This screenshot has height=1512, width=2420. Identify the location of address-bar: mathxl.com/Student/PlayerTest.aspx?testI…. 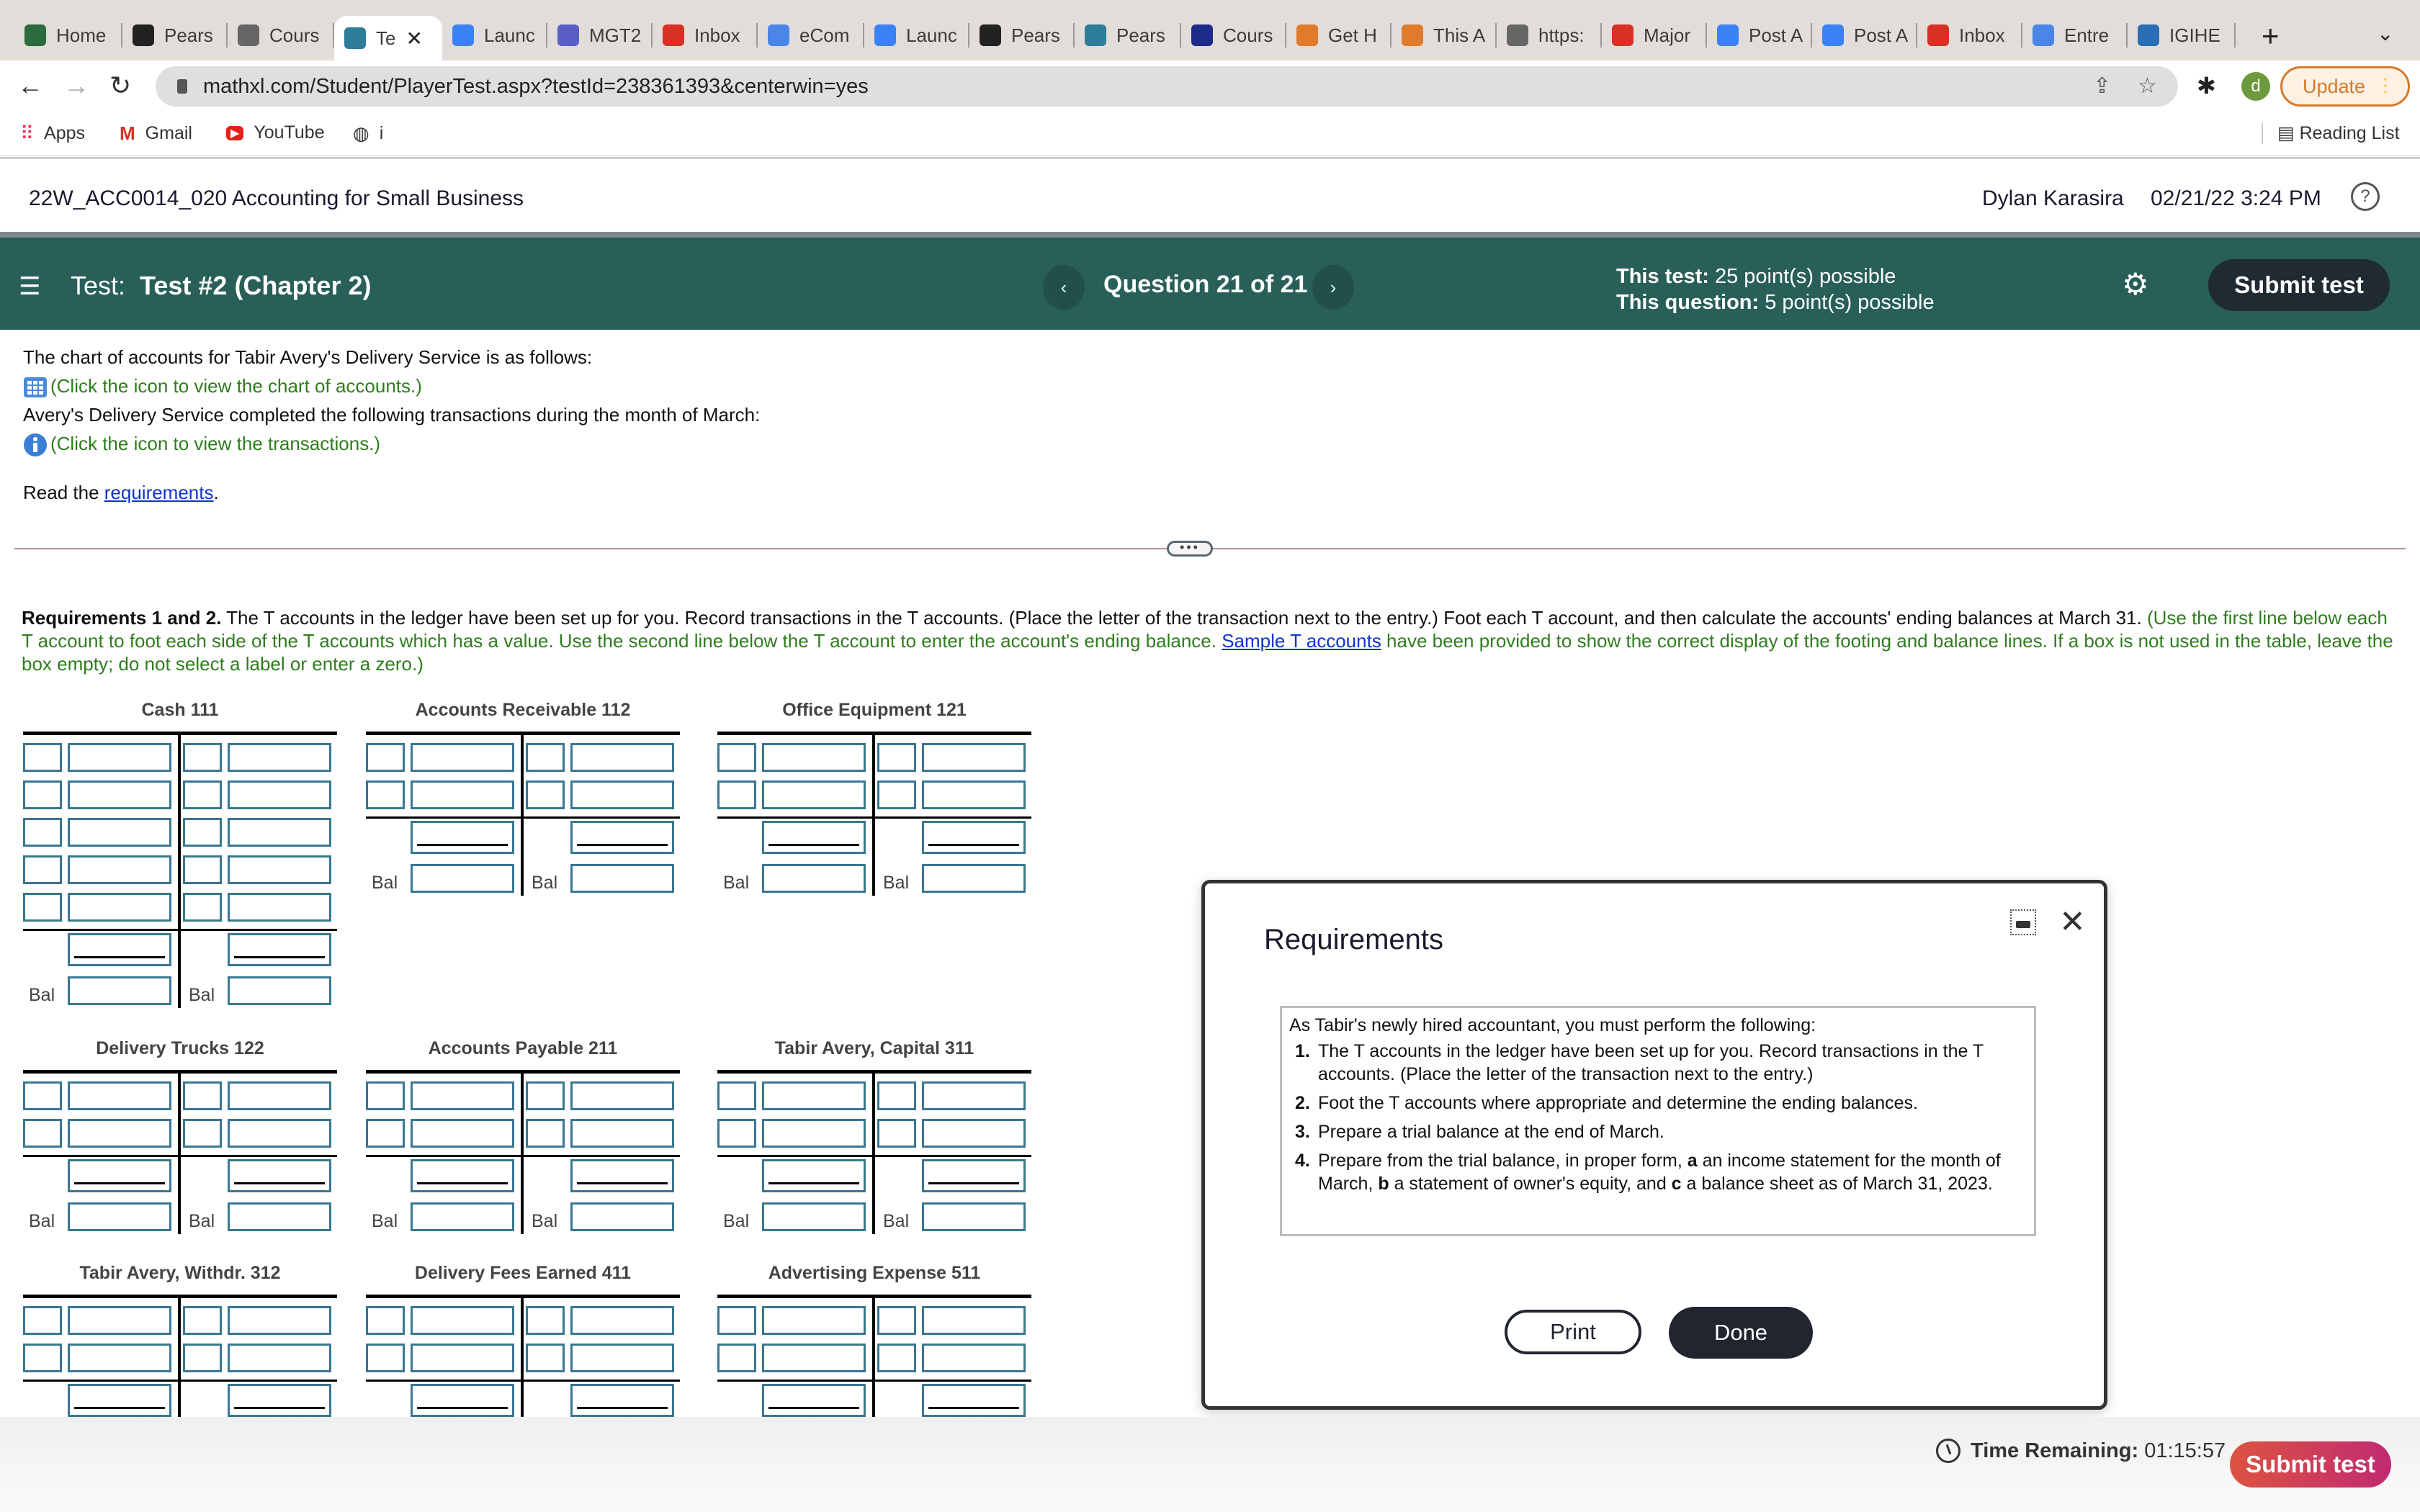
(1167, 86).